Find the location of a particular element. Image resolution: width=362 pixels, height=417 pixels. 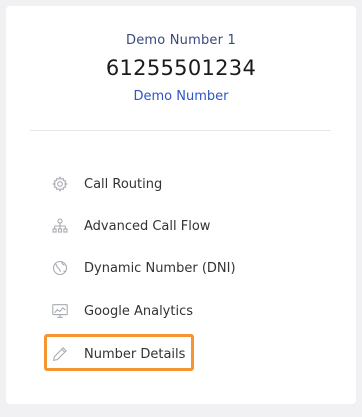

menu-item-google-analytics: Google Analytics is located at coordinates (175, 311).